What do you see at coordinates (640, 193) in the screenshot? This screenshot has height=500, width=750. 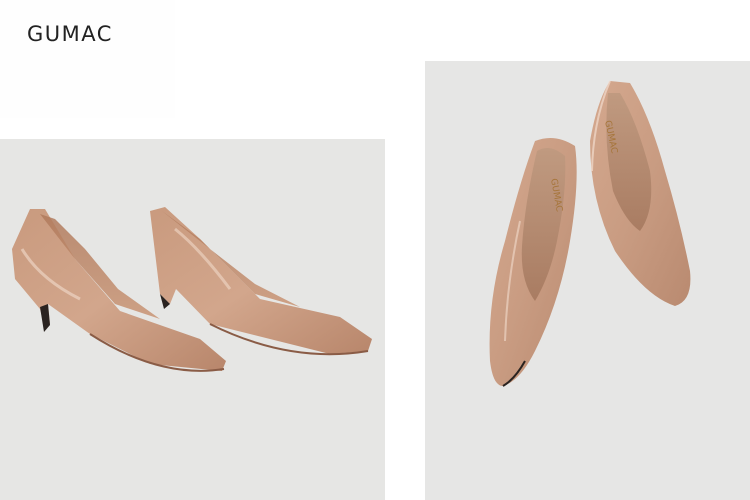 I see `upper-shoe: GUMAC` at bounding box center [640, 193].